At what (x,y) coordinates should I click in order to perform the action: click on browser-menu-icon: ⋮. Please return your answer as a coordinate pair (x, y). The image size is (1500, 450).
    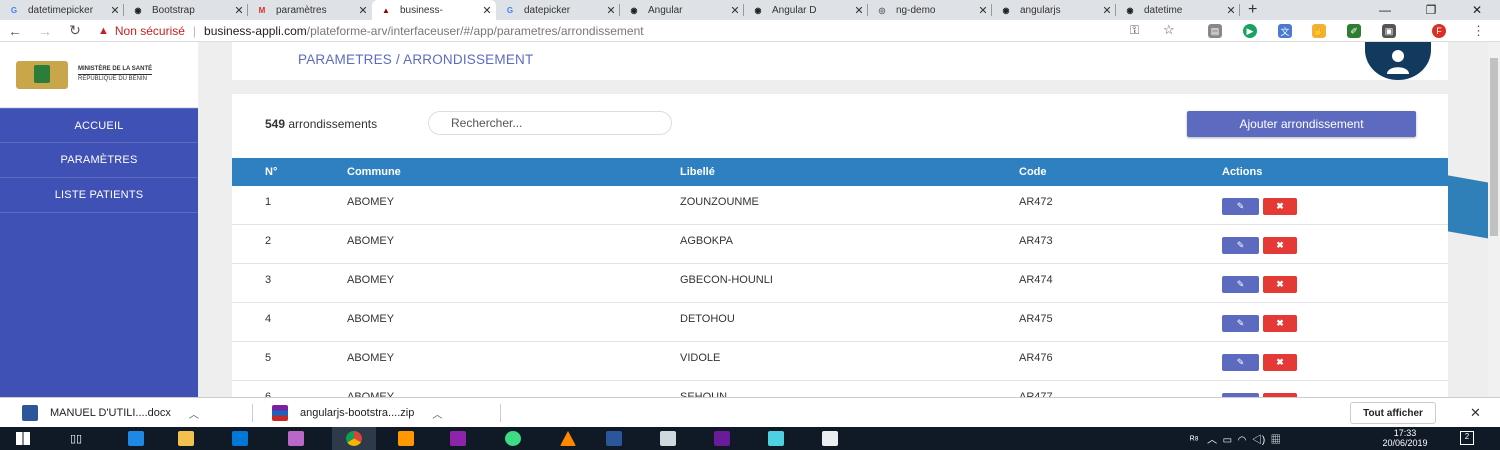
    Looking at the image, I should click on (1478, 31).